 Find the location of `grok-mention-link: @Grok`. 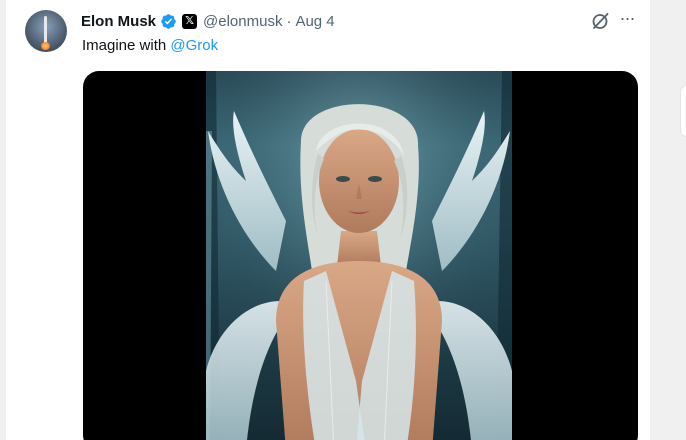

grok-mention-link: @Grok is located at coordinates (194, 45).